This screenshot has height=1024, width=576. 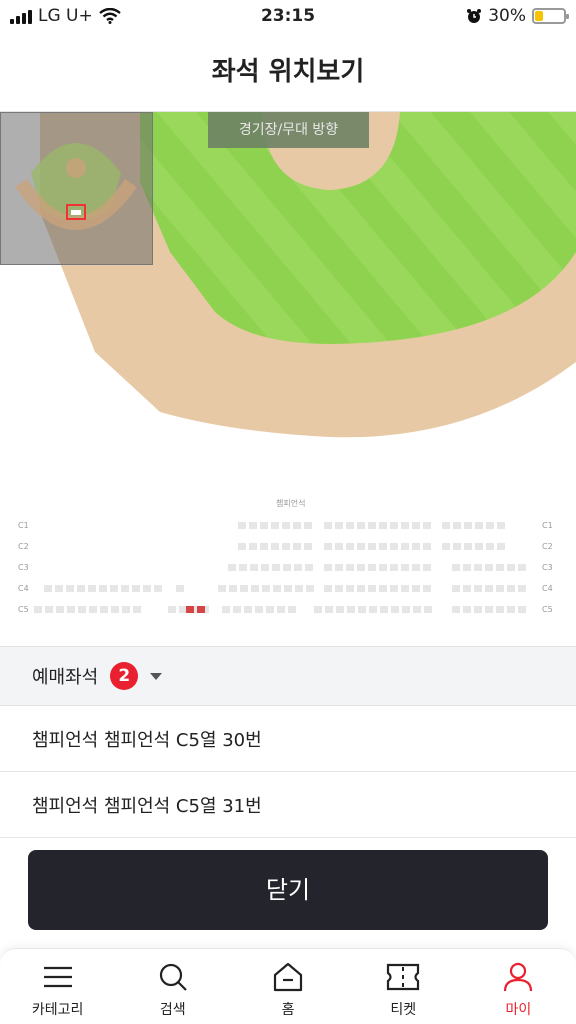 What do you see at coordinates (288, 676) in the screenshot?
I see `reserved-seats-toggle: 예매좌석 2` at bounding box center [288, 676].